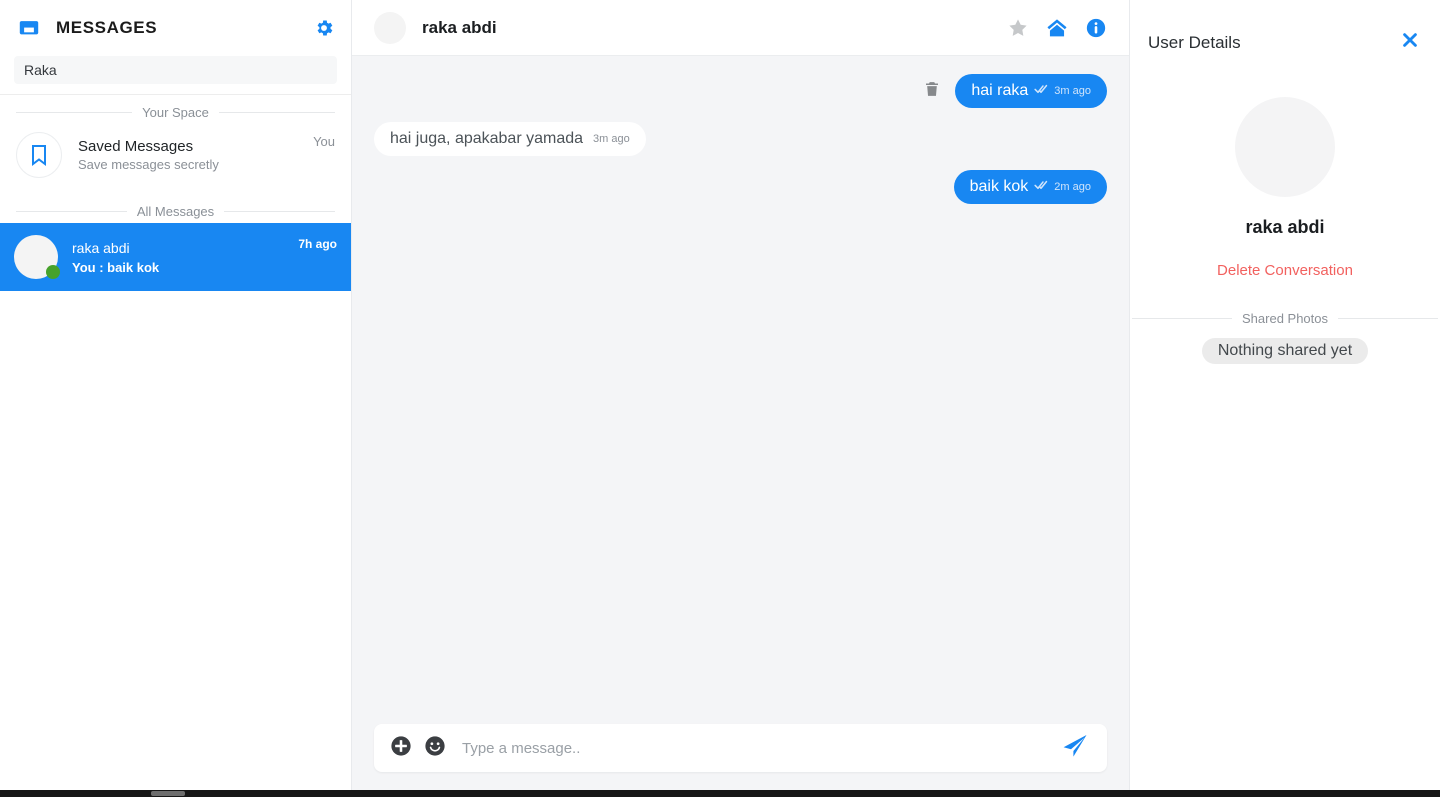 This screenshot has width=1440, height=797. I want to click on home-icon, so click(1057, 28).